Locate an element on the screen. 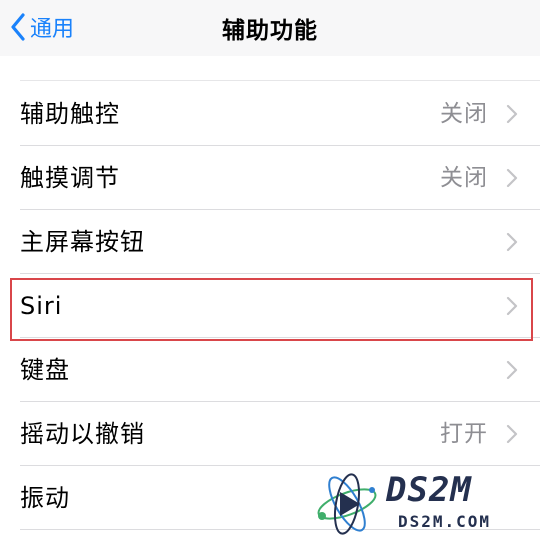 The width and height of the screenshot is (540, 541). row-label: 振动 is located at coordinates (45, 498).